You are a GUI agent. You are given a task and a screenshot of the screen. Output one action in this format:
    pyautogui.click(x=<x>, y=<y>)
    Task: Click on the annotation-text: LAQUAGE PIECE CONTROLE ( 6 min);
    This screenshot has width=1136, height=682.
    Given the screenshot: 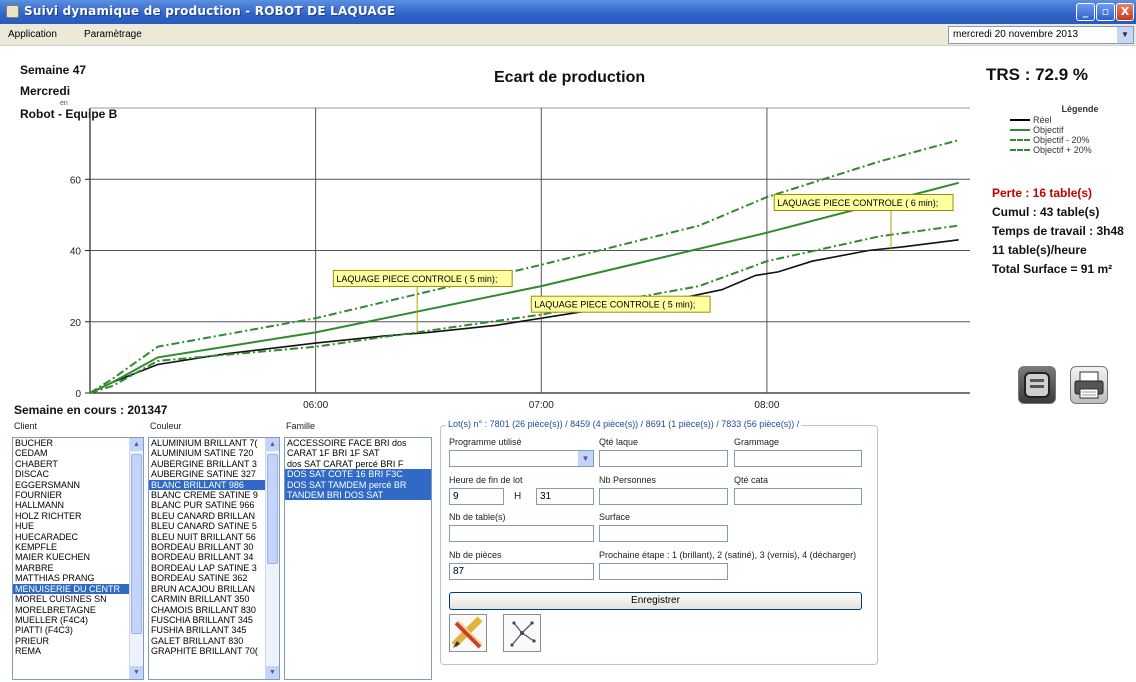 What is the action you would take?
    pyautogui.click(x=857, y=203)
    